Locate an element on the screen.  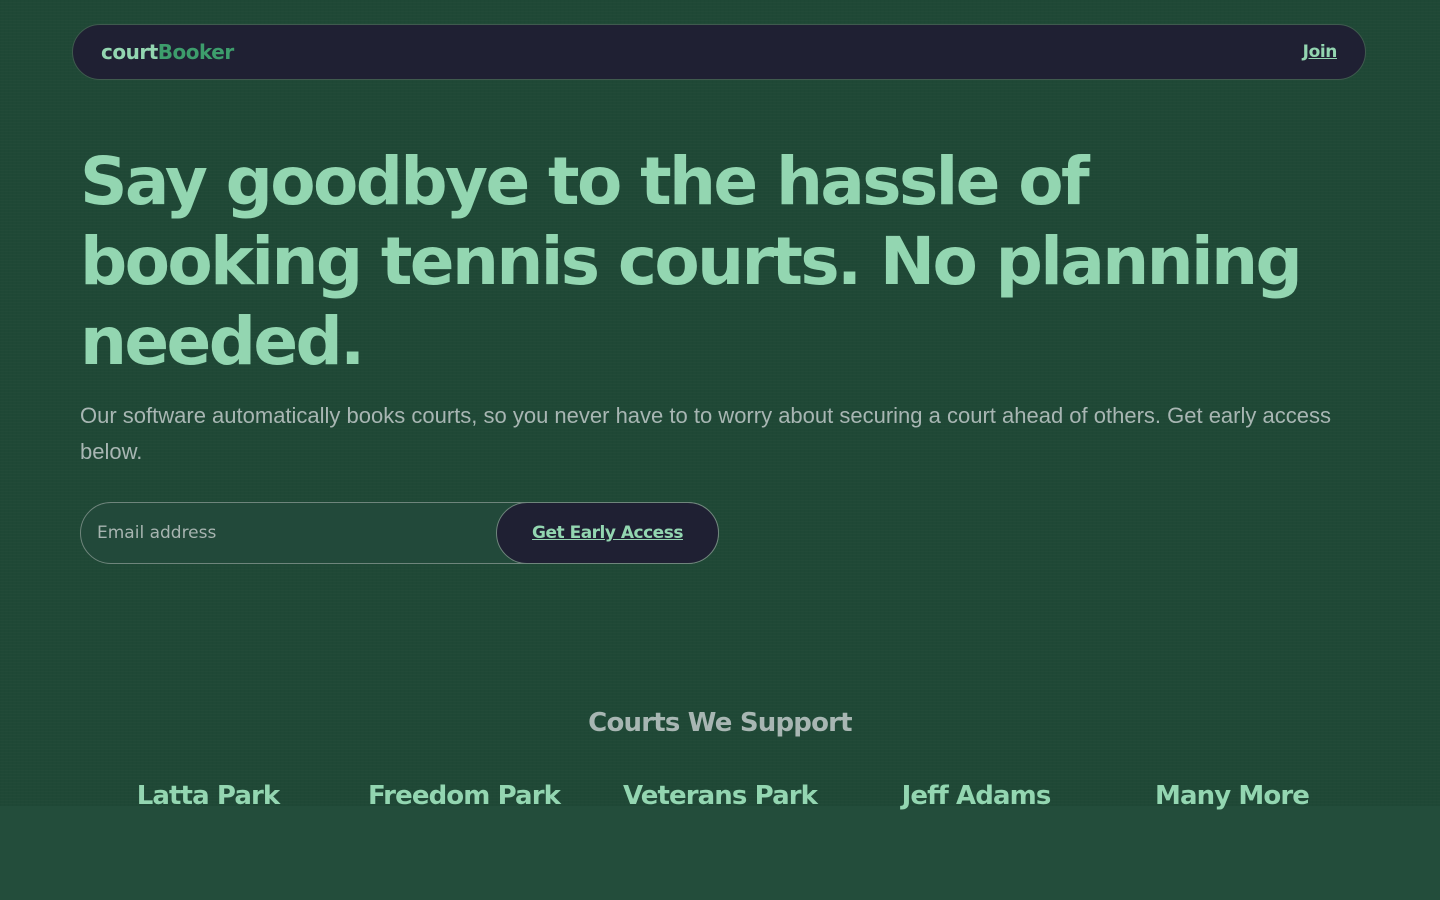
court-item-veterans-park: Veterans Park is located at coordinates (720, 796).